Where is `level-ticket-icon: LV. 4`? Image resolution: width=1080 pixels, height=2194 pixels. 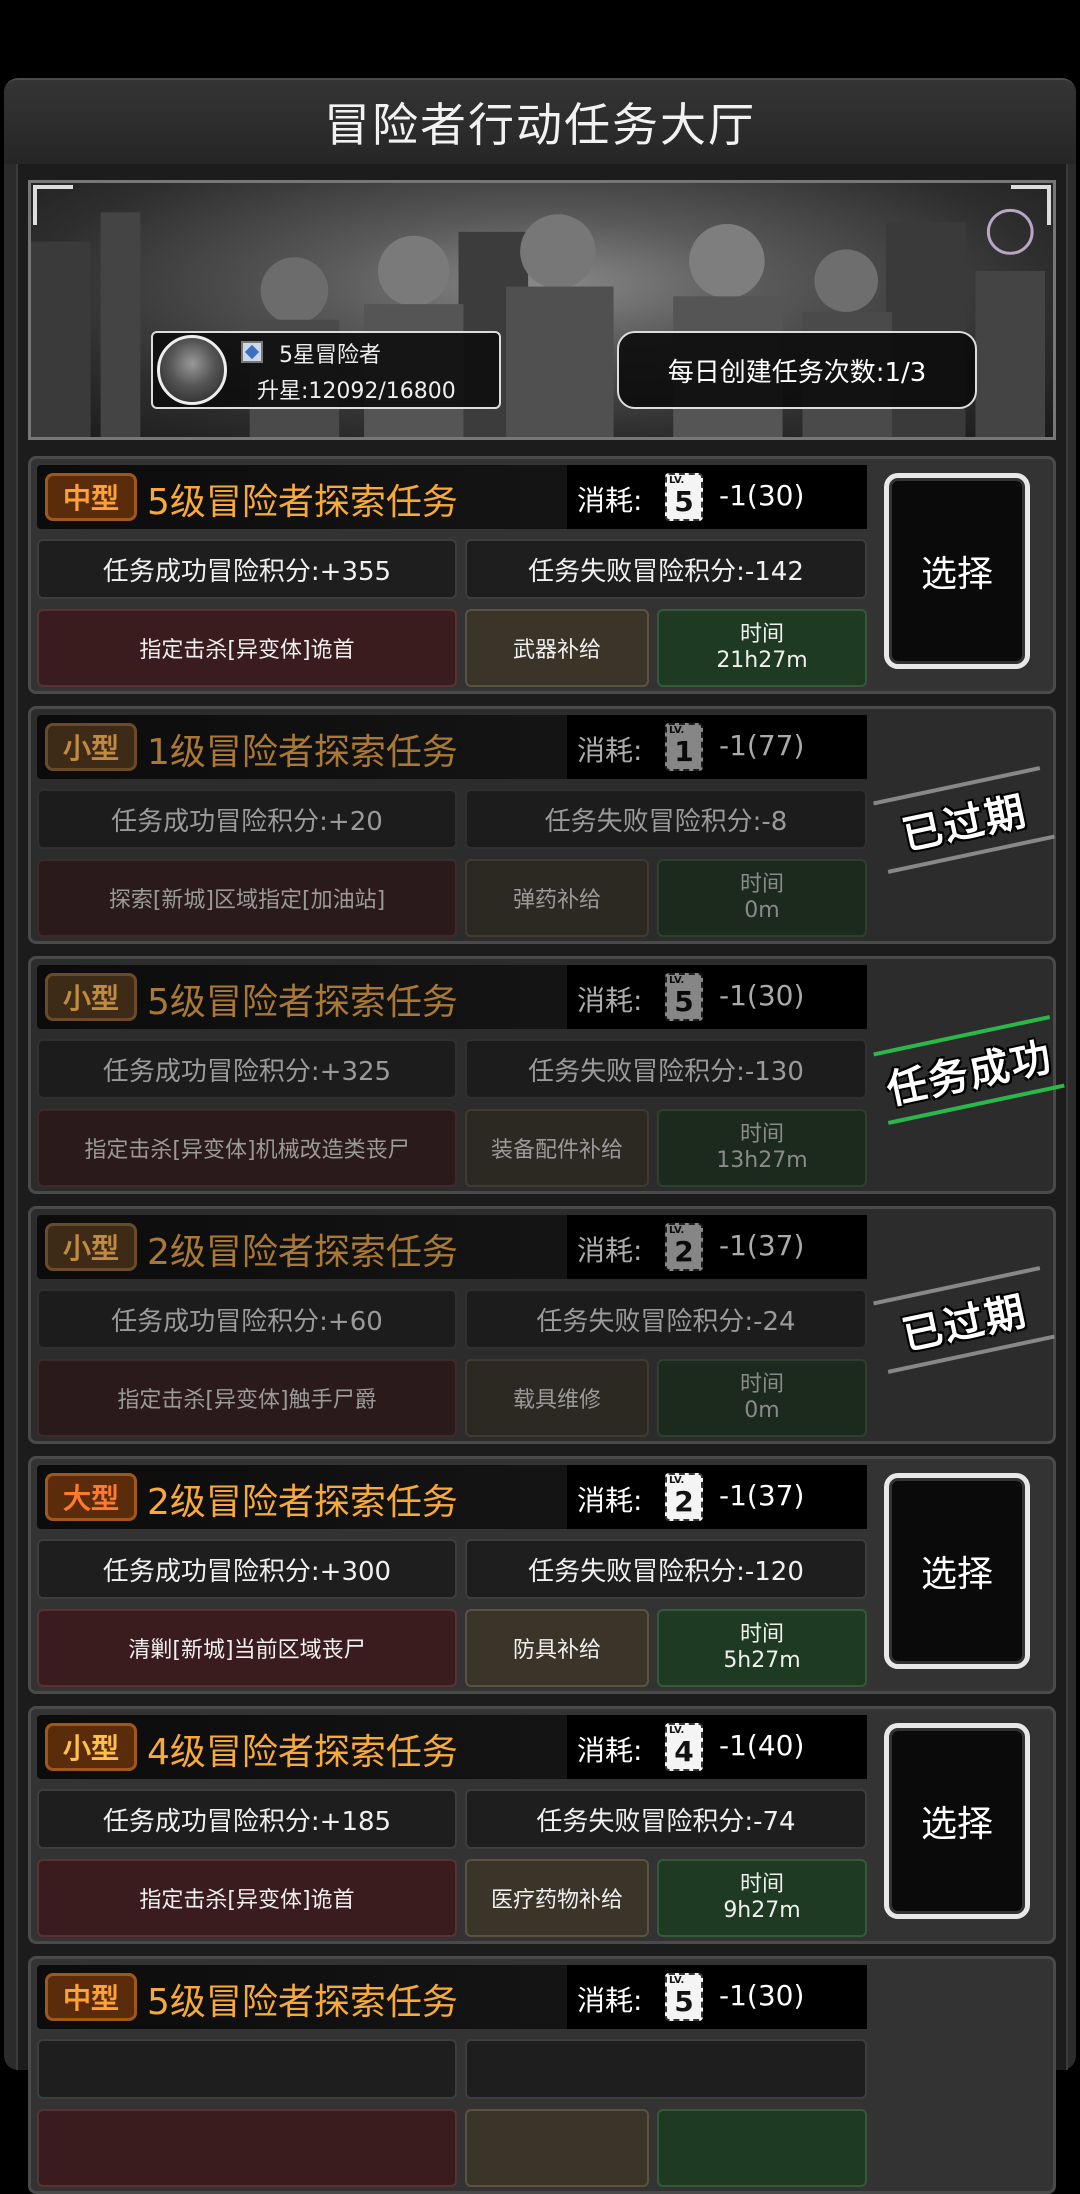
level-ticket-icon: LV. 4 is located at coordinates (684, 1747).